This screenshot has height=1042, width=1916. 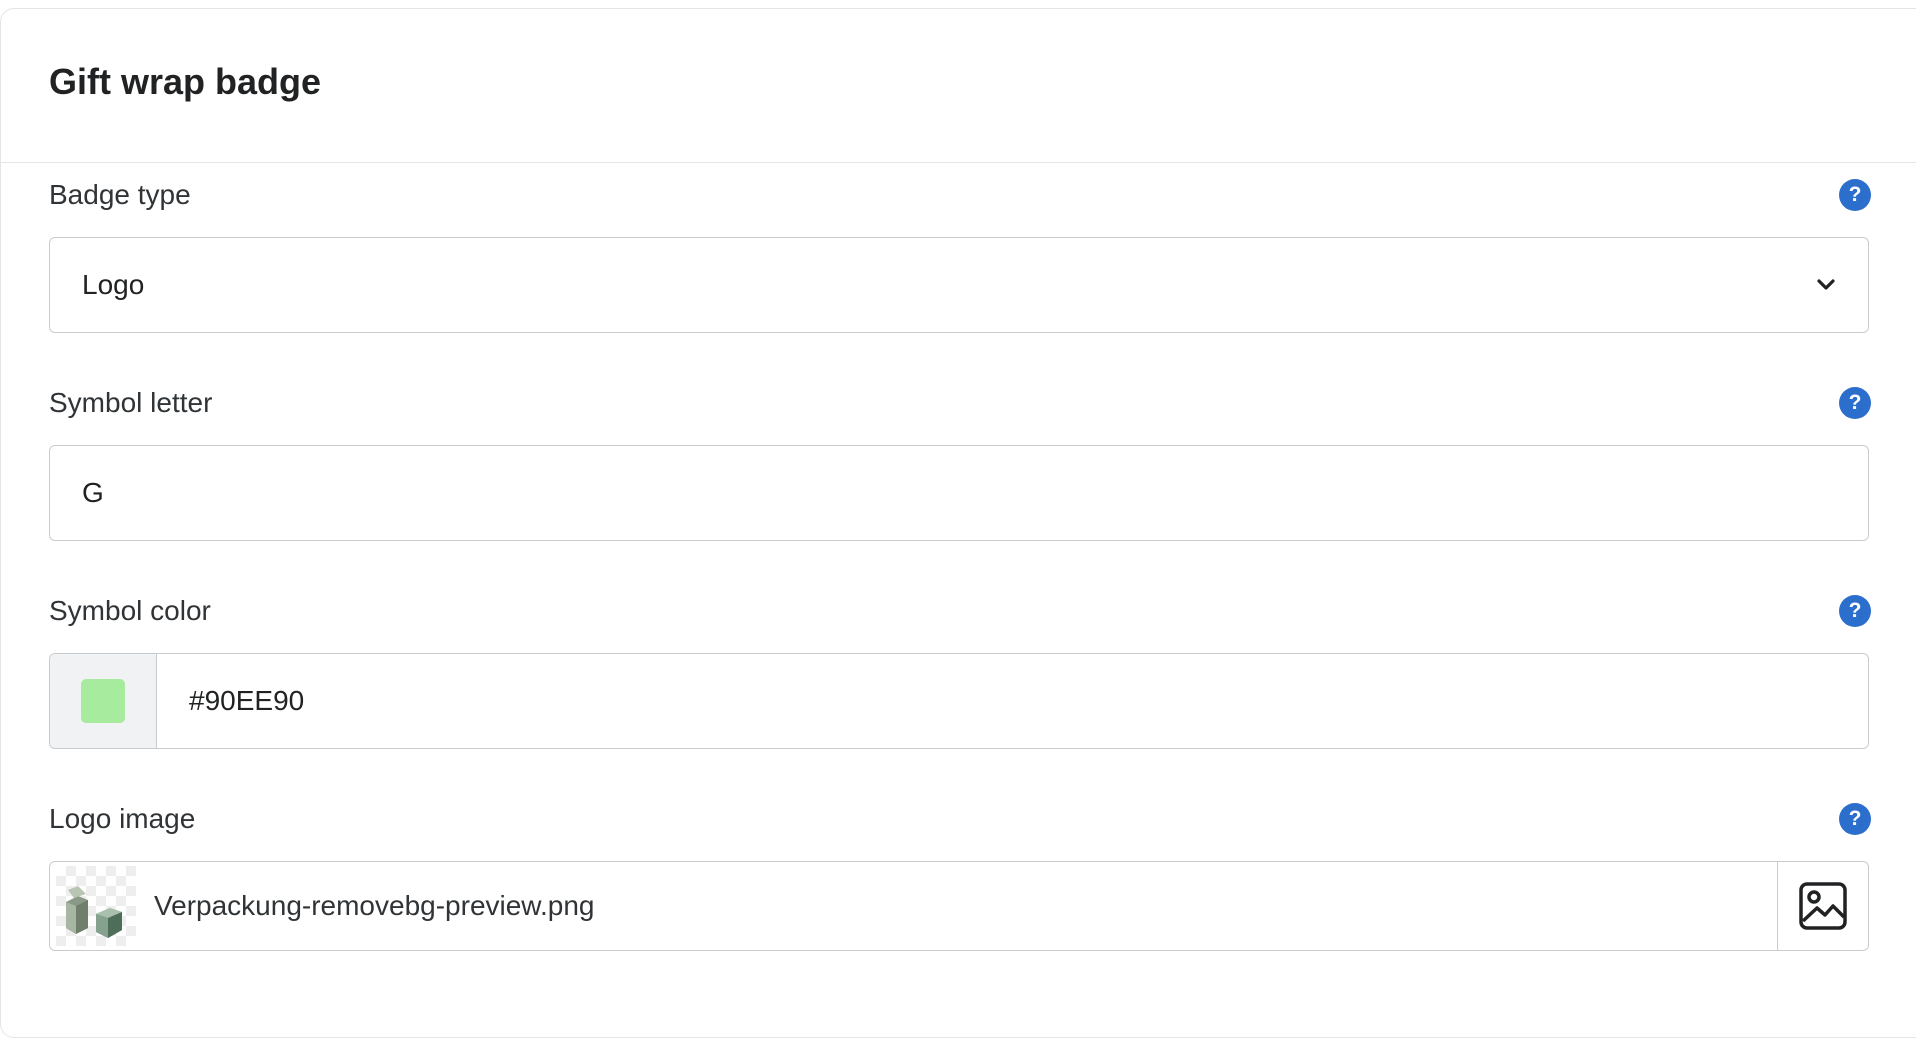 I want to click on logo-image-help-icon: ?, so click(x=1855, y=819).